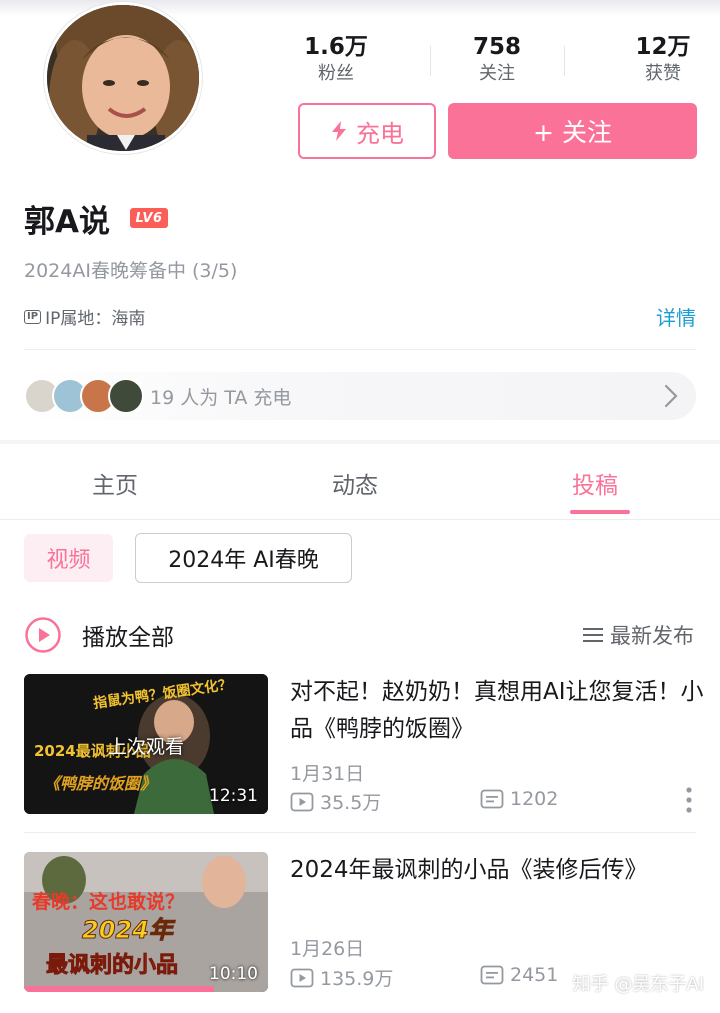  Describe the element at coordinates (68, 558) in the screenshot. I see `filter-chip-video: 视频` at that location.